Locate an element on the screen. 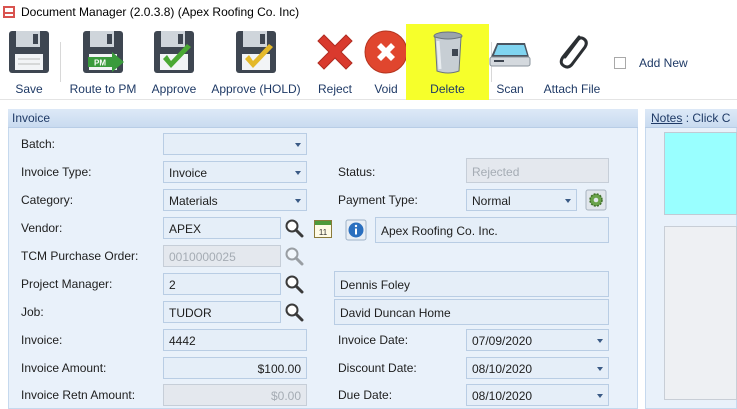  invoice-date-value: 07/09/2020 is located at coordinates (502, 341).